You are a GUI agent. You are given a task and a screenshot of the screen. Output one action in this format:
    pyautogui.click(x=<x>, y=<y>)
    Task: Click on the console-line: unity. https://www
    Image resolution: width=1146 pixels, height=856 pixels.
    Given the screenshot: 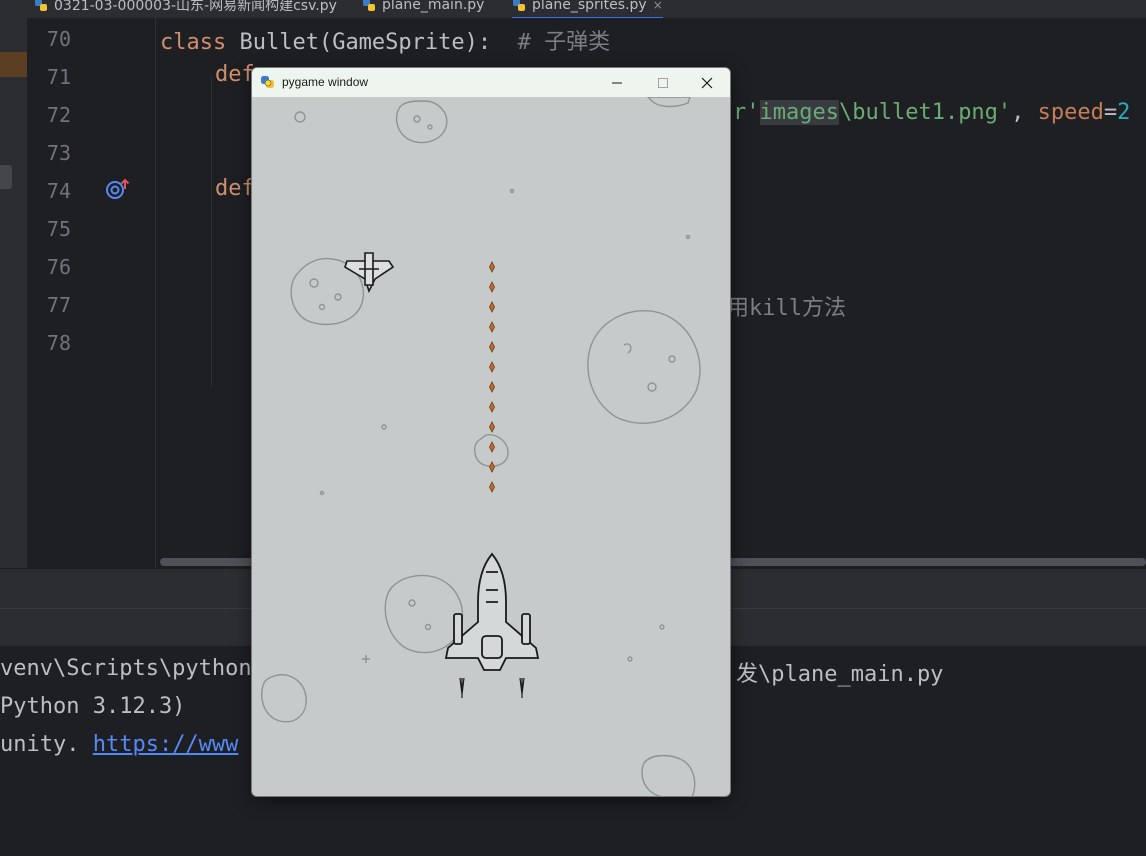 What is the action you would take?
    pyautogui.click(x=119, y=744)
    